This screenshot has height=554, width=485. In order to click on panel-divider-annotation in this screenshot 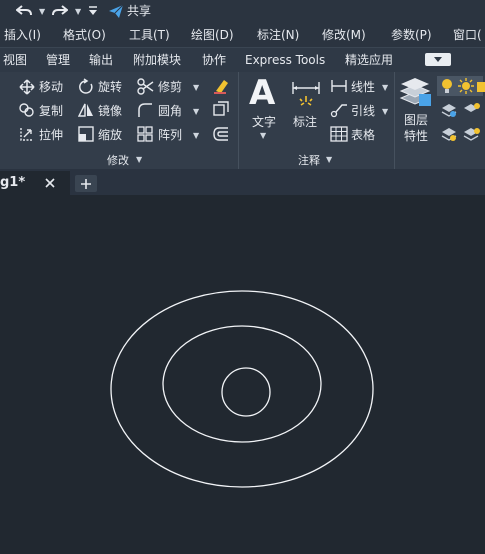, I will do `click(394, 120)`.